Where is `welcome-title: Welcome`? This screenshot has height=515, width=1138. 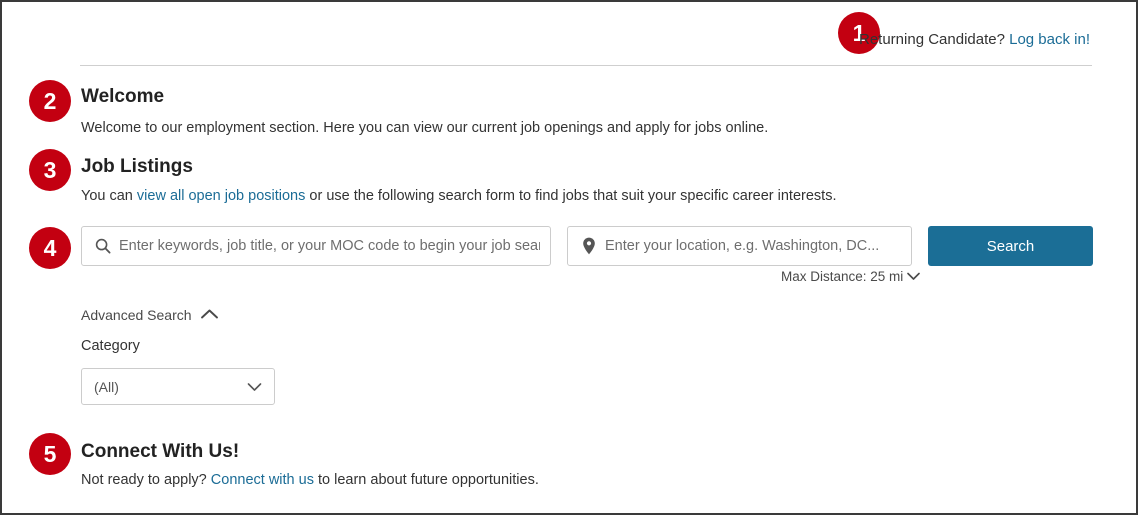 welcome-title: Welcome is located at coordinates (123, 96).